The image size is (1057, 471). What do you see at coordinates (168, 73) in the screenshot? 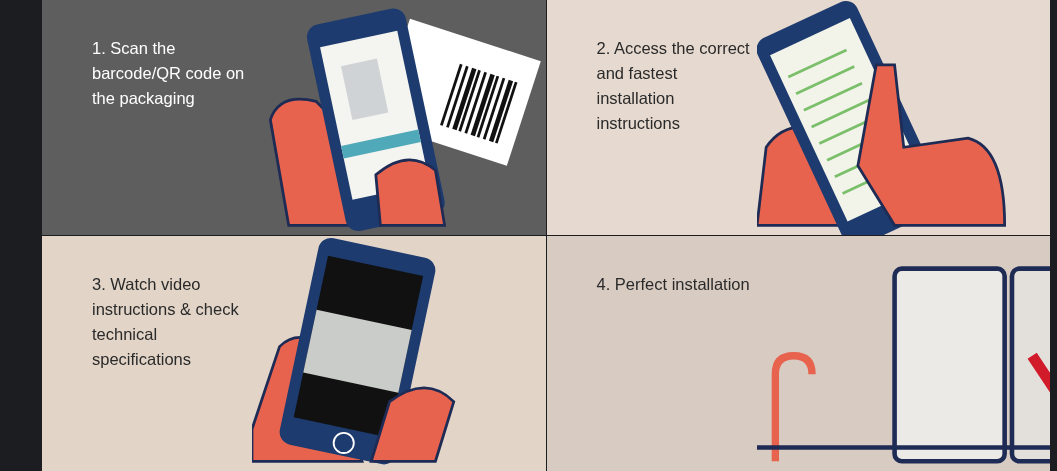
I see `step-caption: 1. Scan the barcode/QR code on the packaging` at bounding box center [168, 73].